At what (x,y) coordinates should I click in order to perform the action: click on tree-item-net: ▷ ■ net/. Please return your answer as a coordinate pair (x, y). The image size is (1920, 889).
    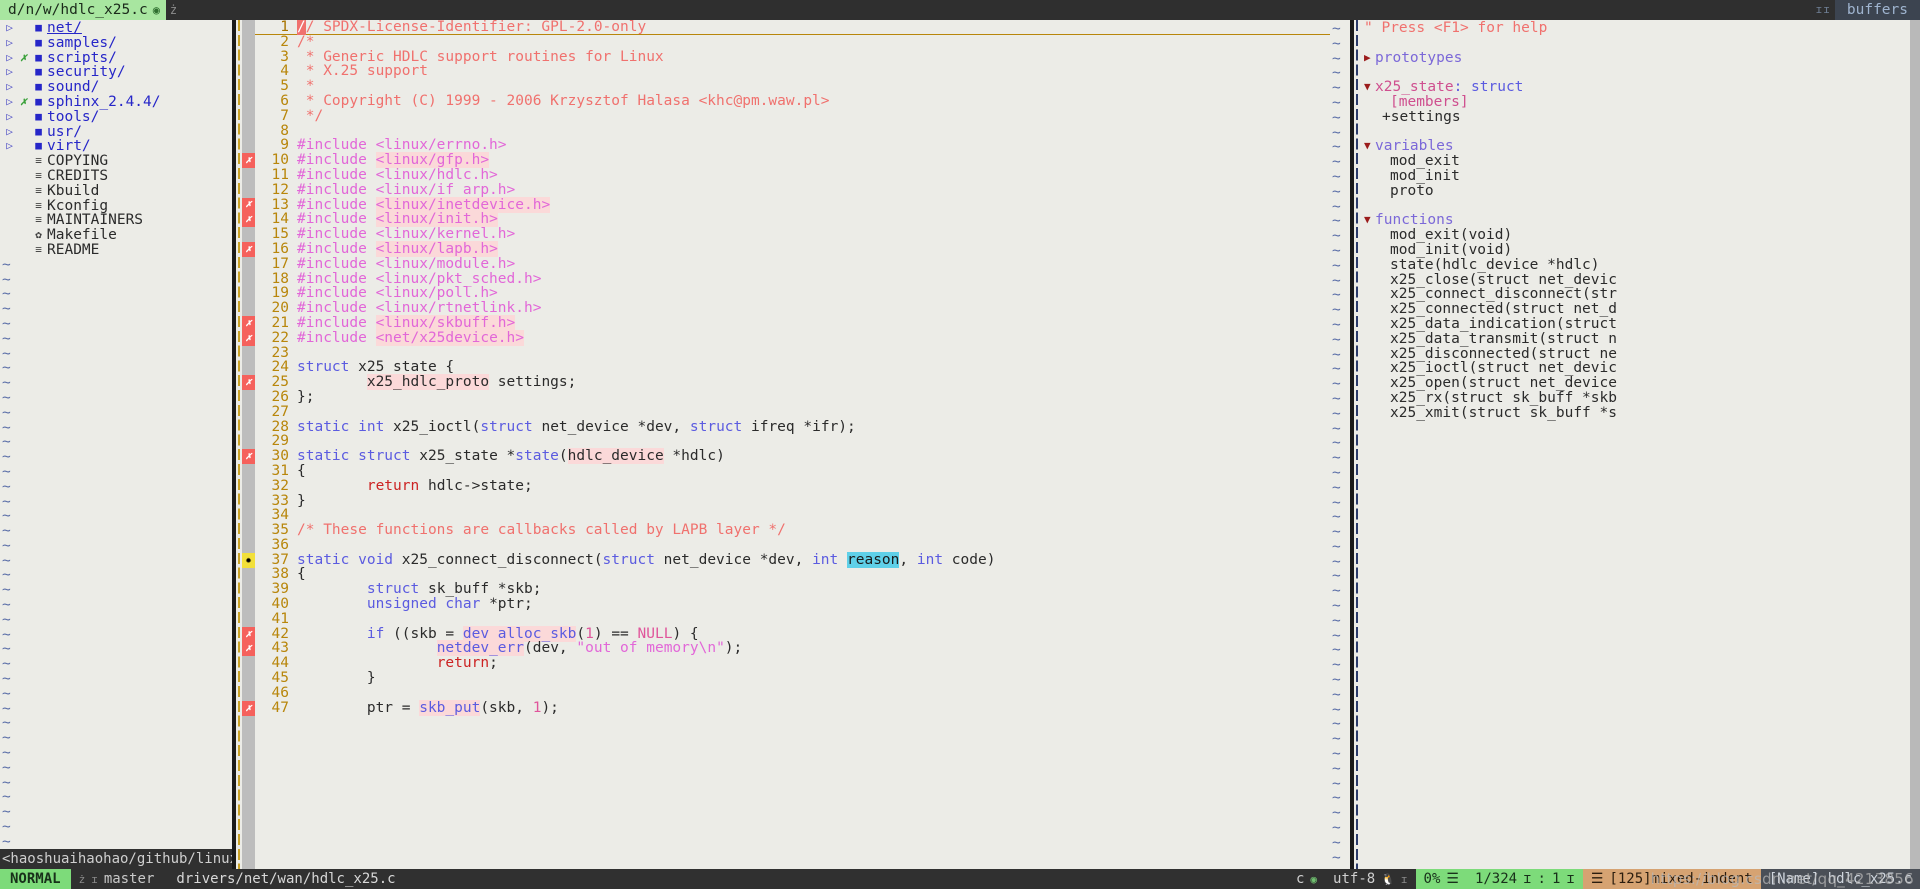
    Looking at the image, I should click on (116, 28).